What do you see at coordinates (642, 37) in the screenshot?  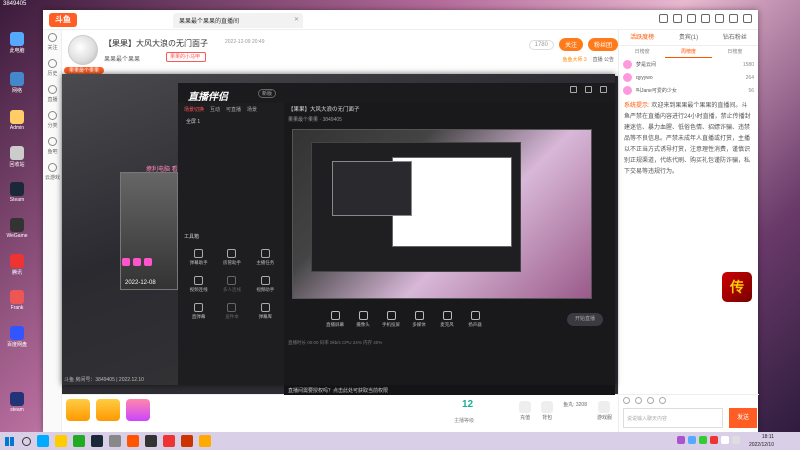 I see `tab-activity: 活跃度榜` at bounding box center [642, 37].